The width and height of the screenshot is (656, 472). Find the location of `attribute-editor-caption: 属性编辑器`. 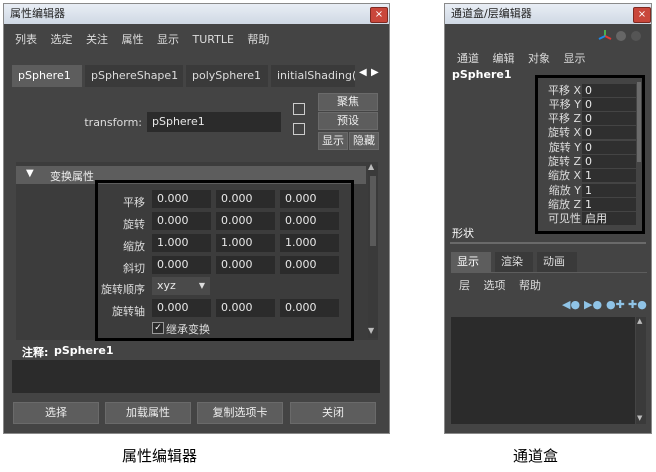

attribute-editor-caption: 属性编辑器 is located at coordinates (160, 456).